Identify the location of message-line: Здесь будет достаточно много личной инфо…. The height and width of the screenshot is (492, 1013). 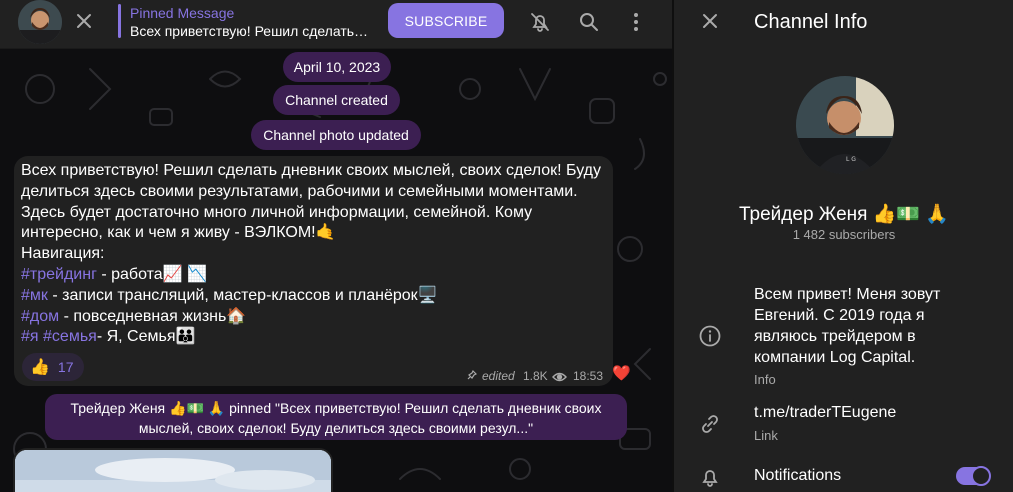
(277, 212).